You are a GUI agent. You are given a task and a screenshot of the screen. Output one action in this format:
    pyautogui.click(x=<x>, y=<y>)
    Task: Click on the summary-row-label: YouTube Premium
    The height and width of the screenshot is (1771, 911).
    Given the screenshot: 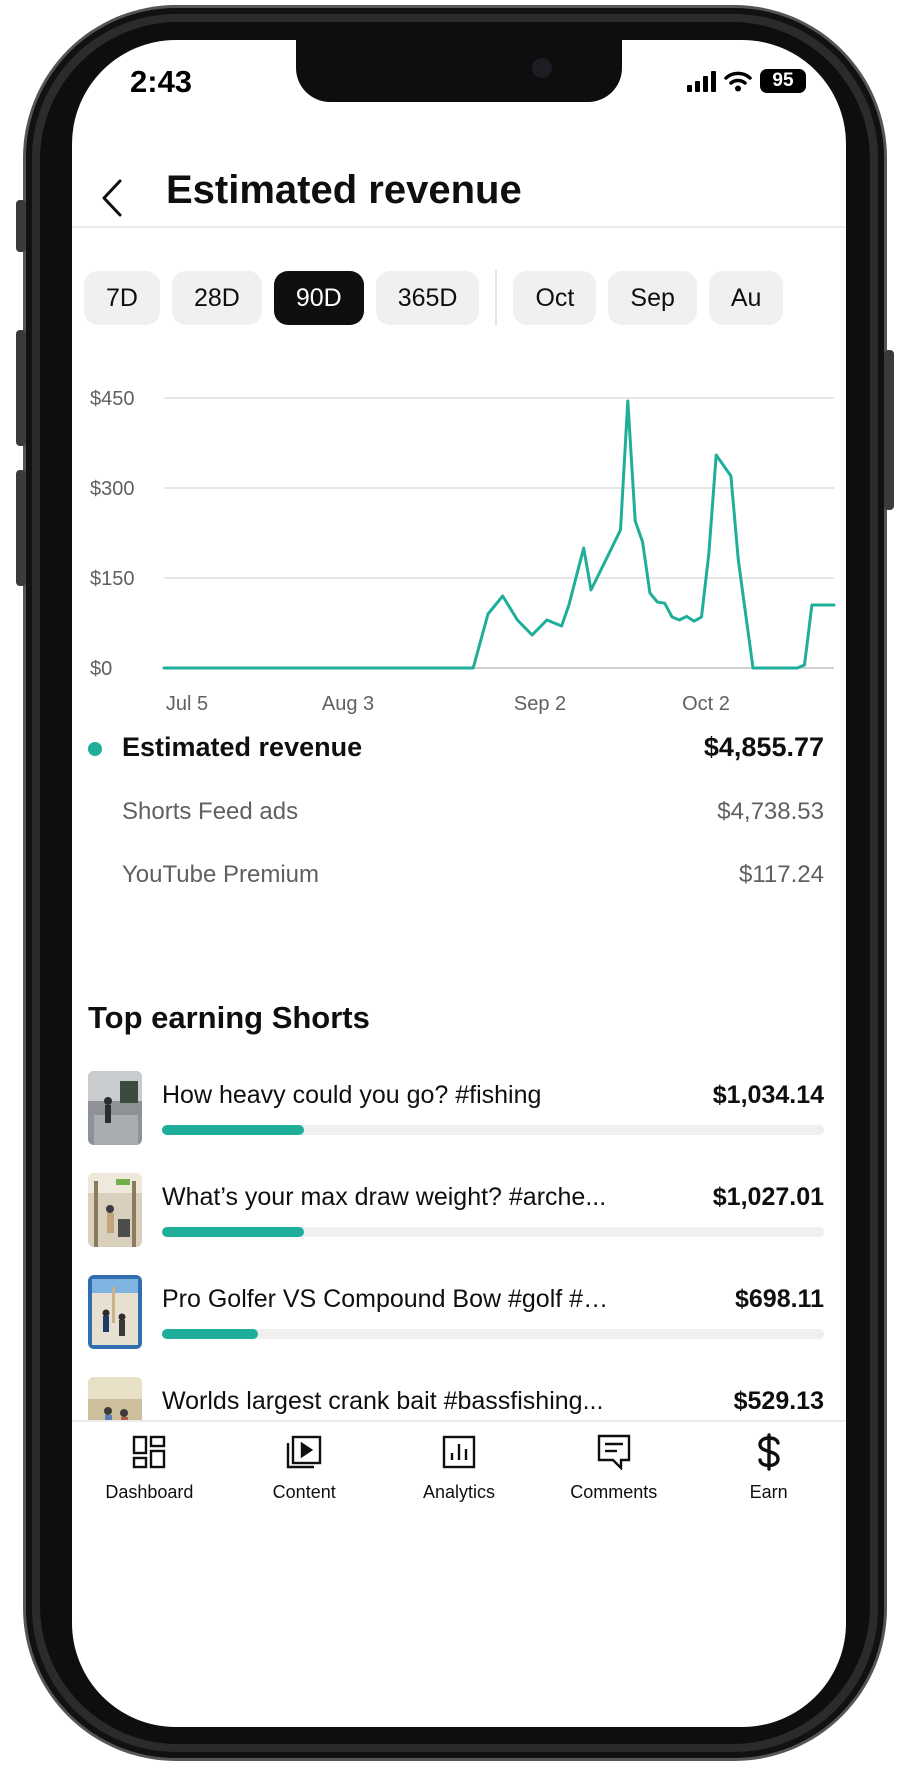 What is the action you would take?
    pyautogui.click(x=220, y=874)
    